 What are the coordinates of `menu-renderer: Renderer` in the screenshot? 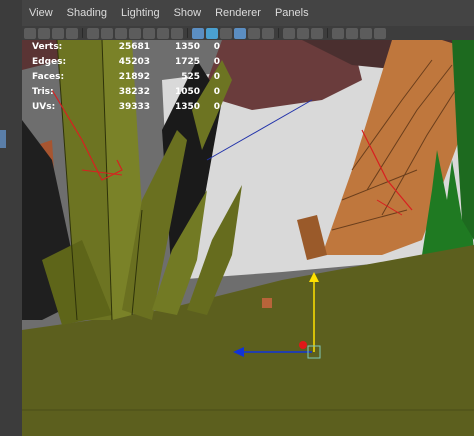 It's located at (238, 13).